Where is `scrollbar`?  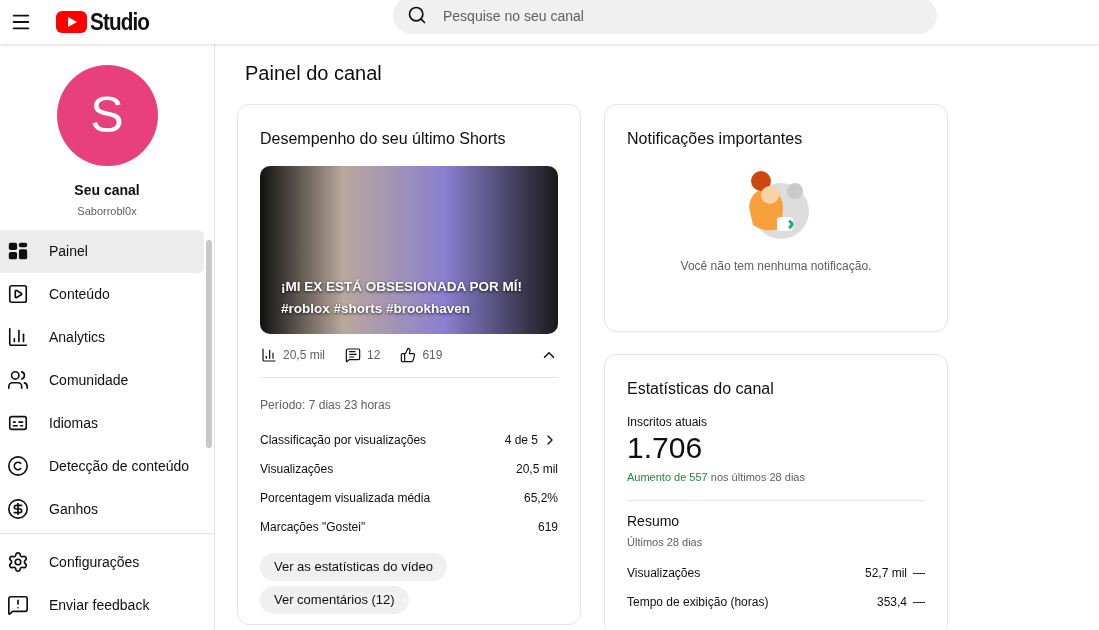 scrollbar is located at coordinates (209, 343).